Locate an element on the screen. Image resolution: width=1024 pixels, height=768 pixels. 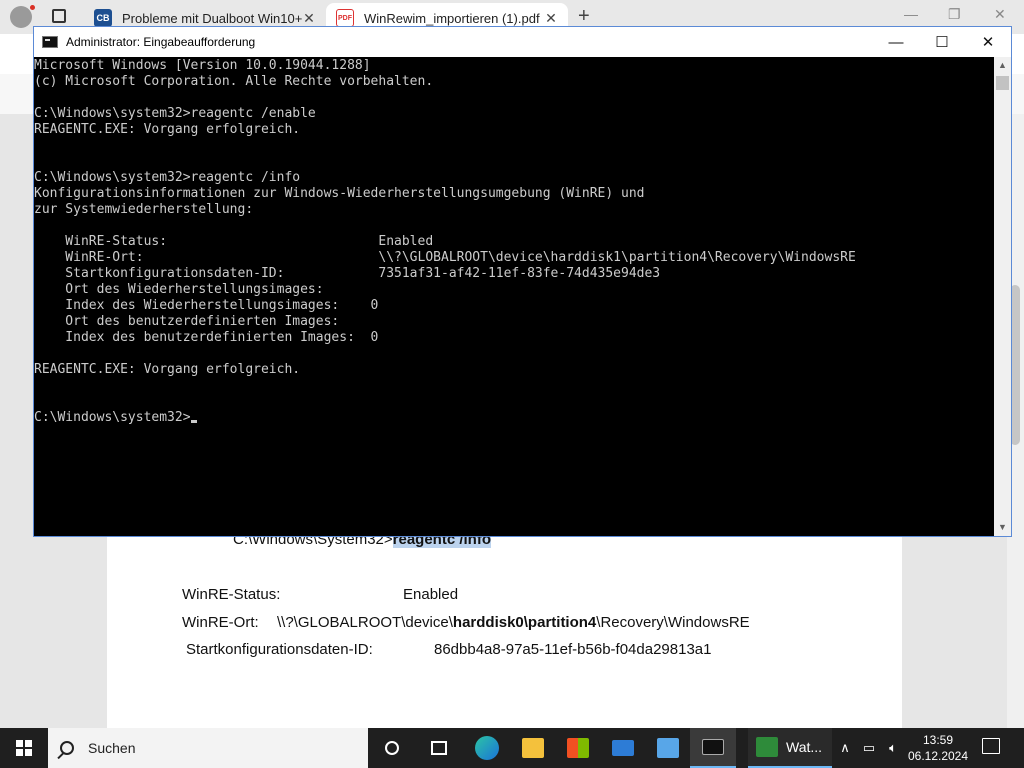
cmd-scrollbar: ▲ ▼ is located at coordinates (1002, 296).